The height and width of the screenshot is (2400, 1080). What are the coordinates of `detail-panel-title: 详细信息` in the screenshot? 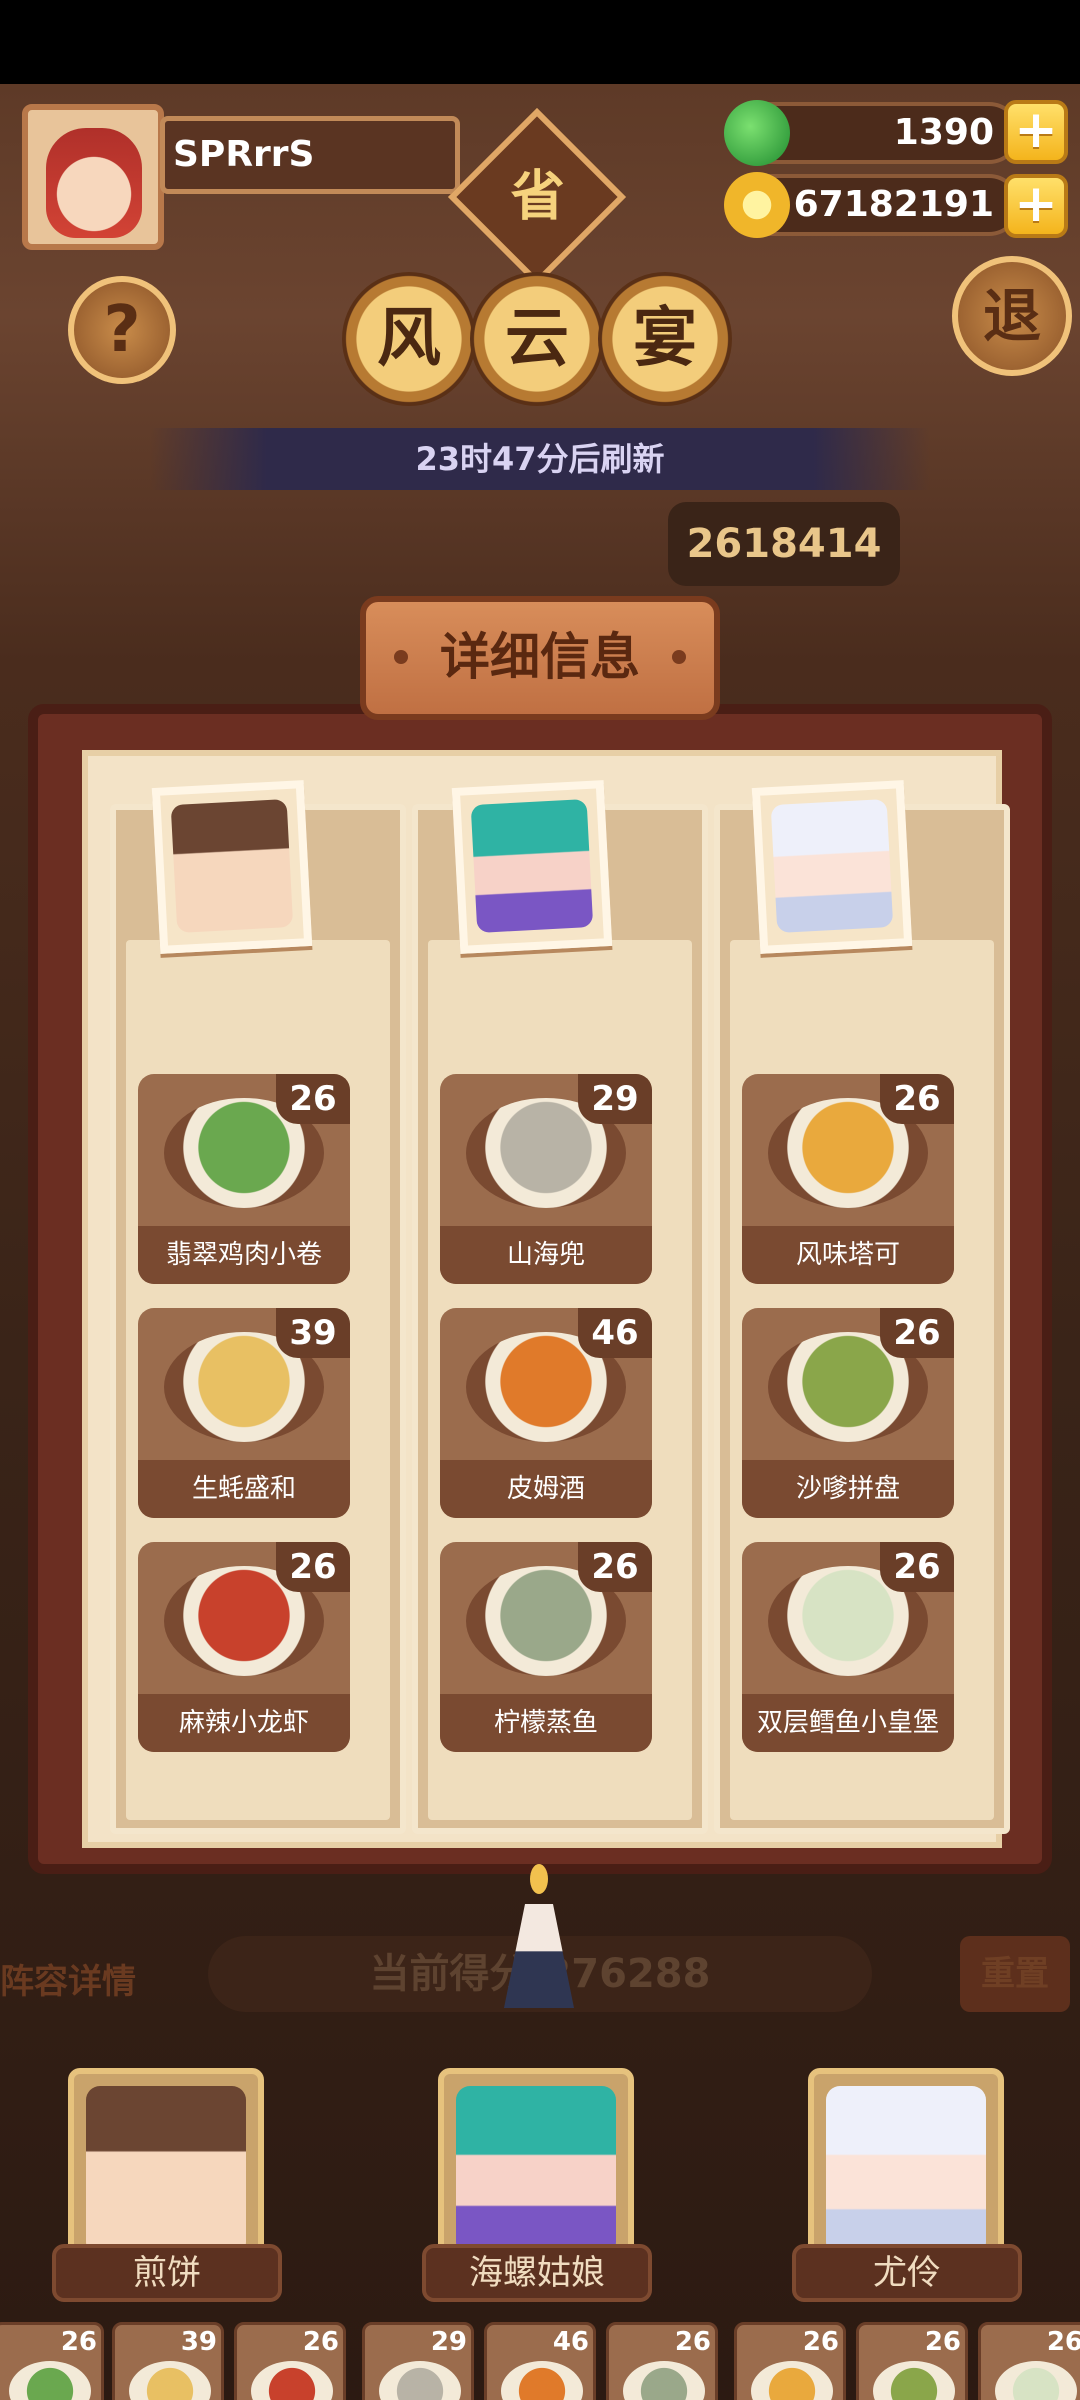 It's located at (540, 658).